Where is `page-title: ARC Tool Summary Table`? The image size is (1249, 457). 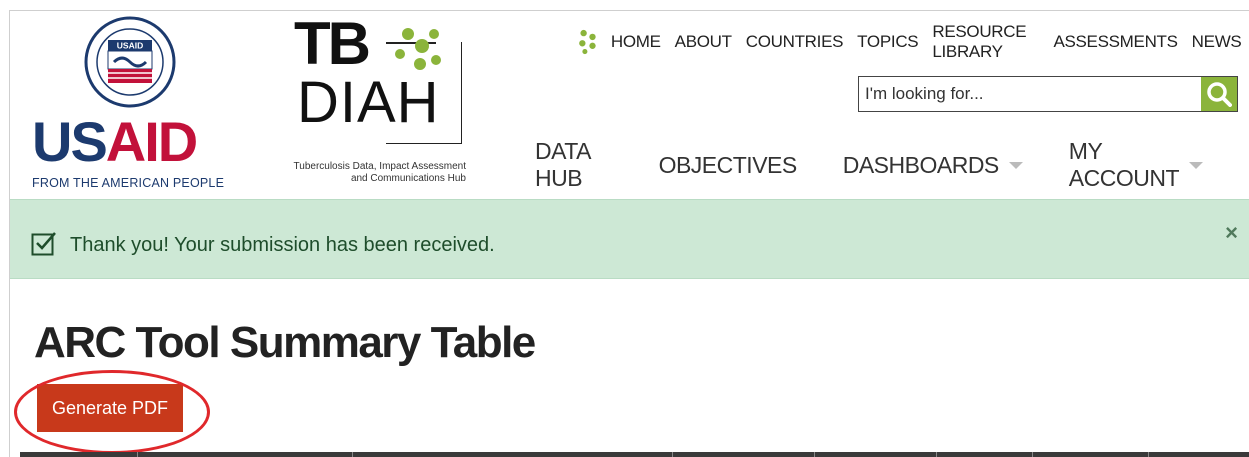 page-title: ARC Tool Summary Table is located at coordinates (285, 342).